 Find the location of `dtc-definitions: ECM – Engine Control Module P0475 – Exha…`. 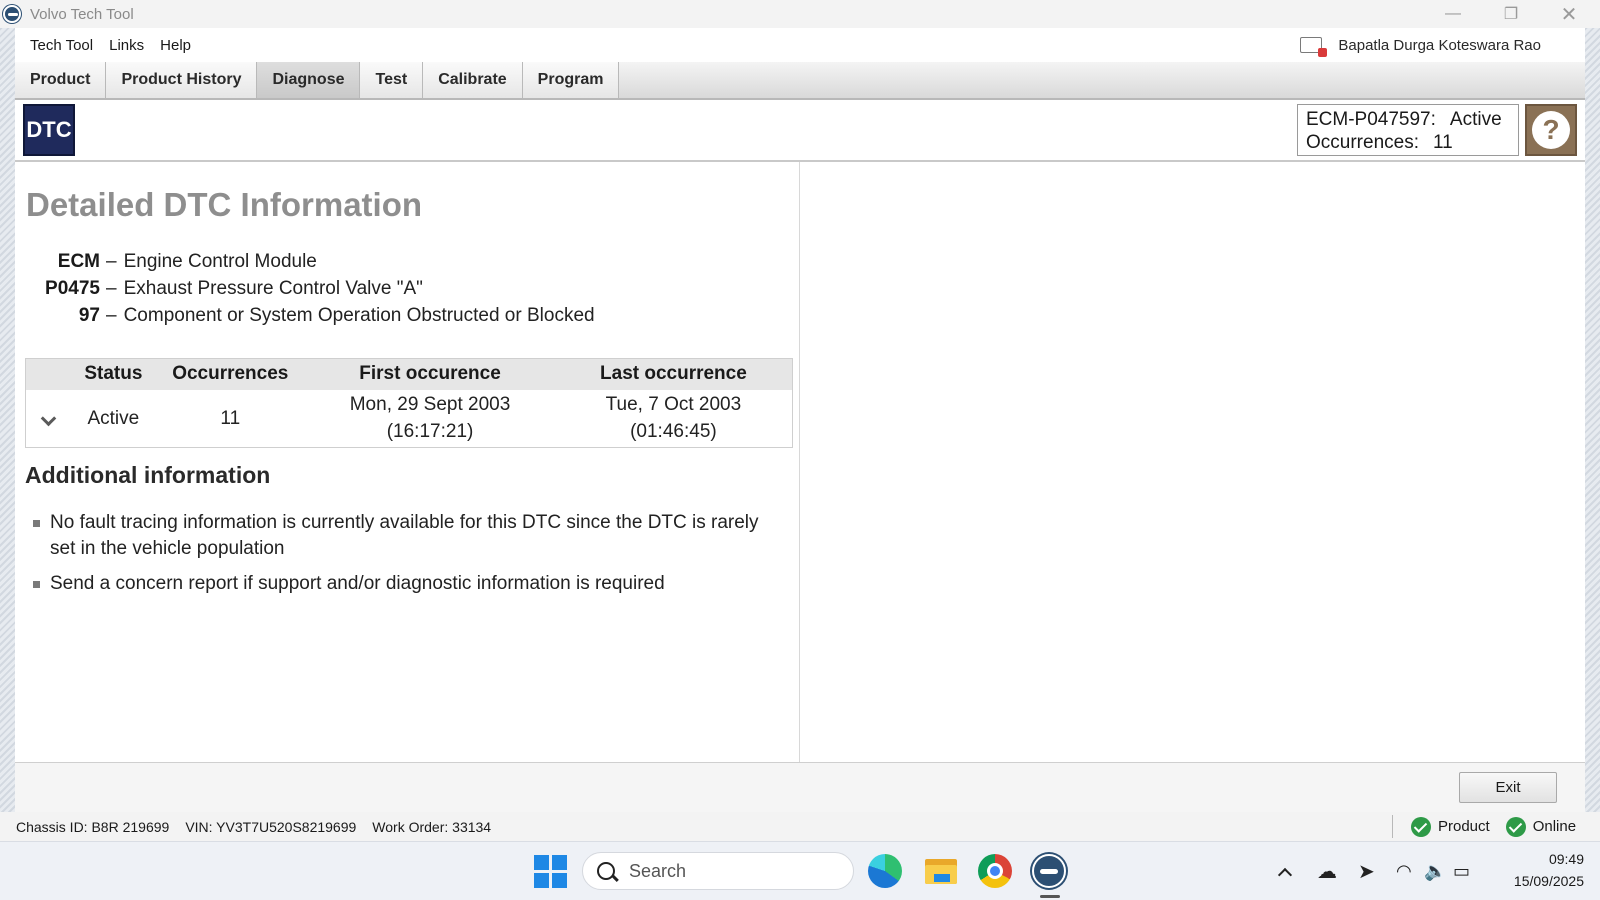

dtc-definitions: ECM – Engine Control Module P0475 – Exha… is located at coordinates (310, 288).